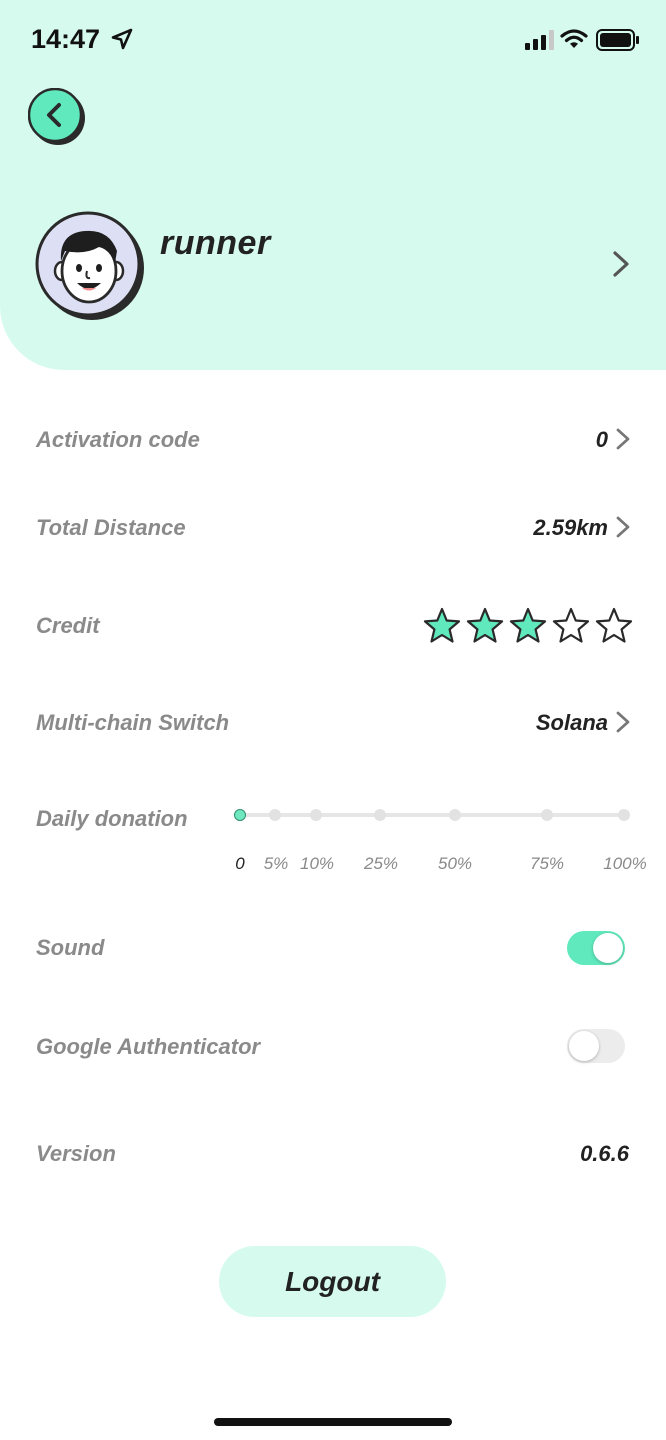 This screenshot has width=666, height=1440. I want to click on sound-label: Sound, so click(70, 947).